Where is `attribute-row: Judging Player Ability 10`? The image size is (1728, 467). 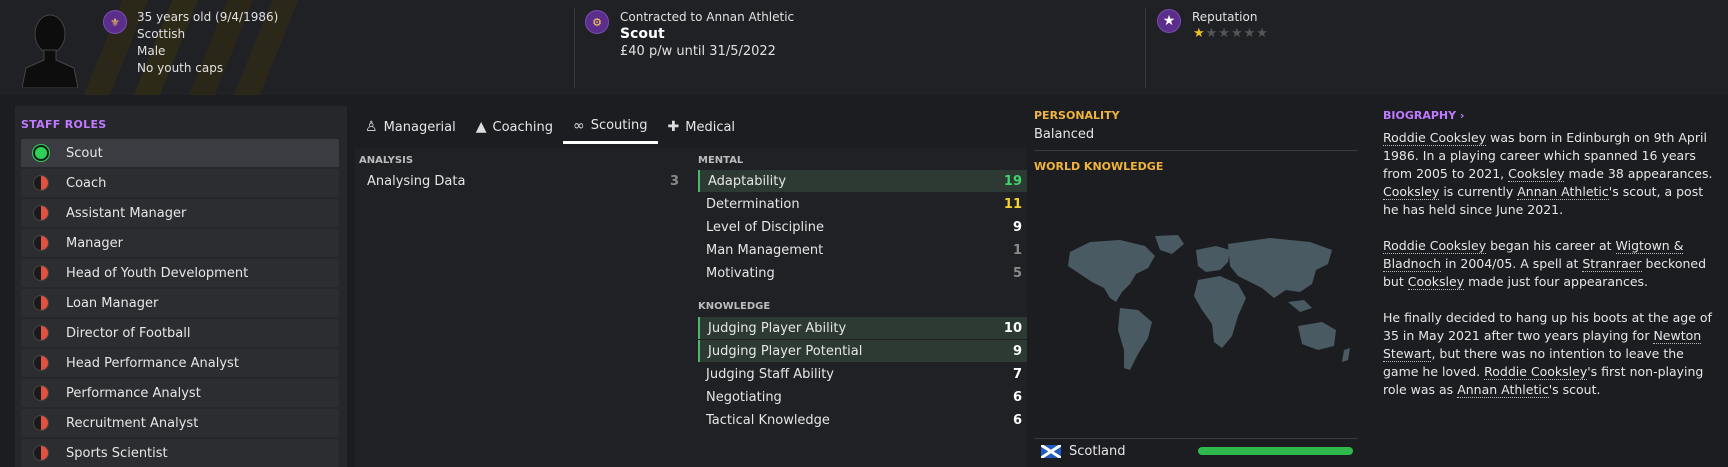
attribute-row: Judging Player Ability 10 is located at coordinates (862, 328).